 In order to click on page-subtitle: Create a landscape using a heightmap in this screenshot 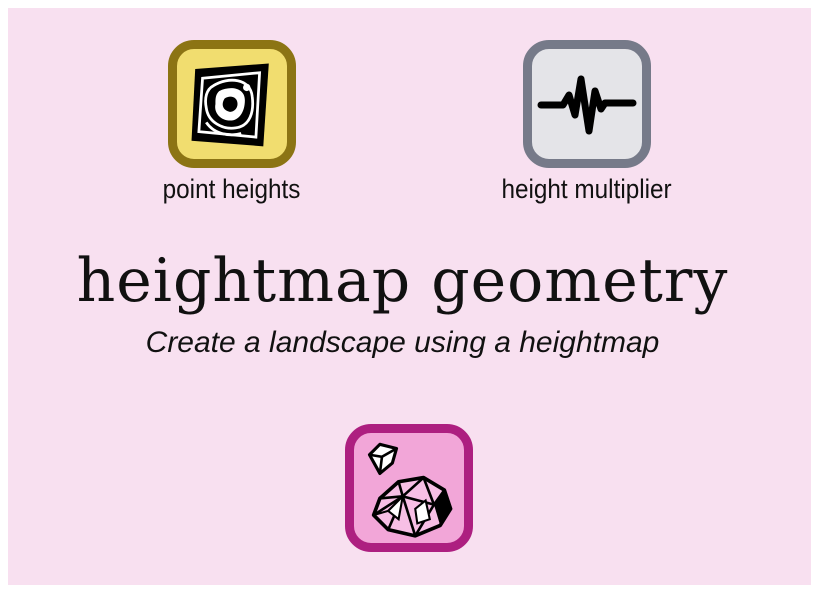, I will do `click(402, 342)`.